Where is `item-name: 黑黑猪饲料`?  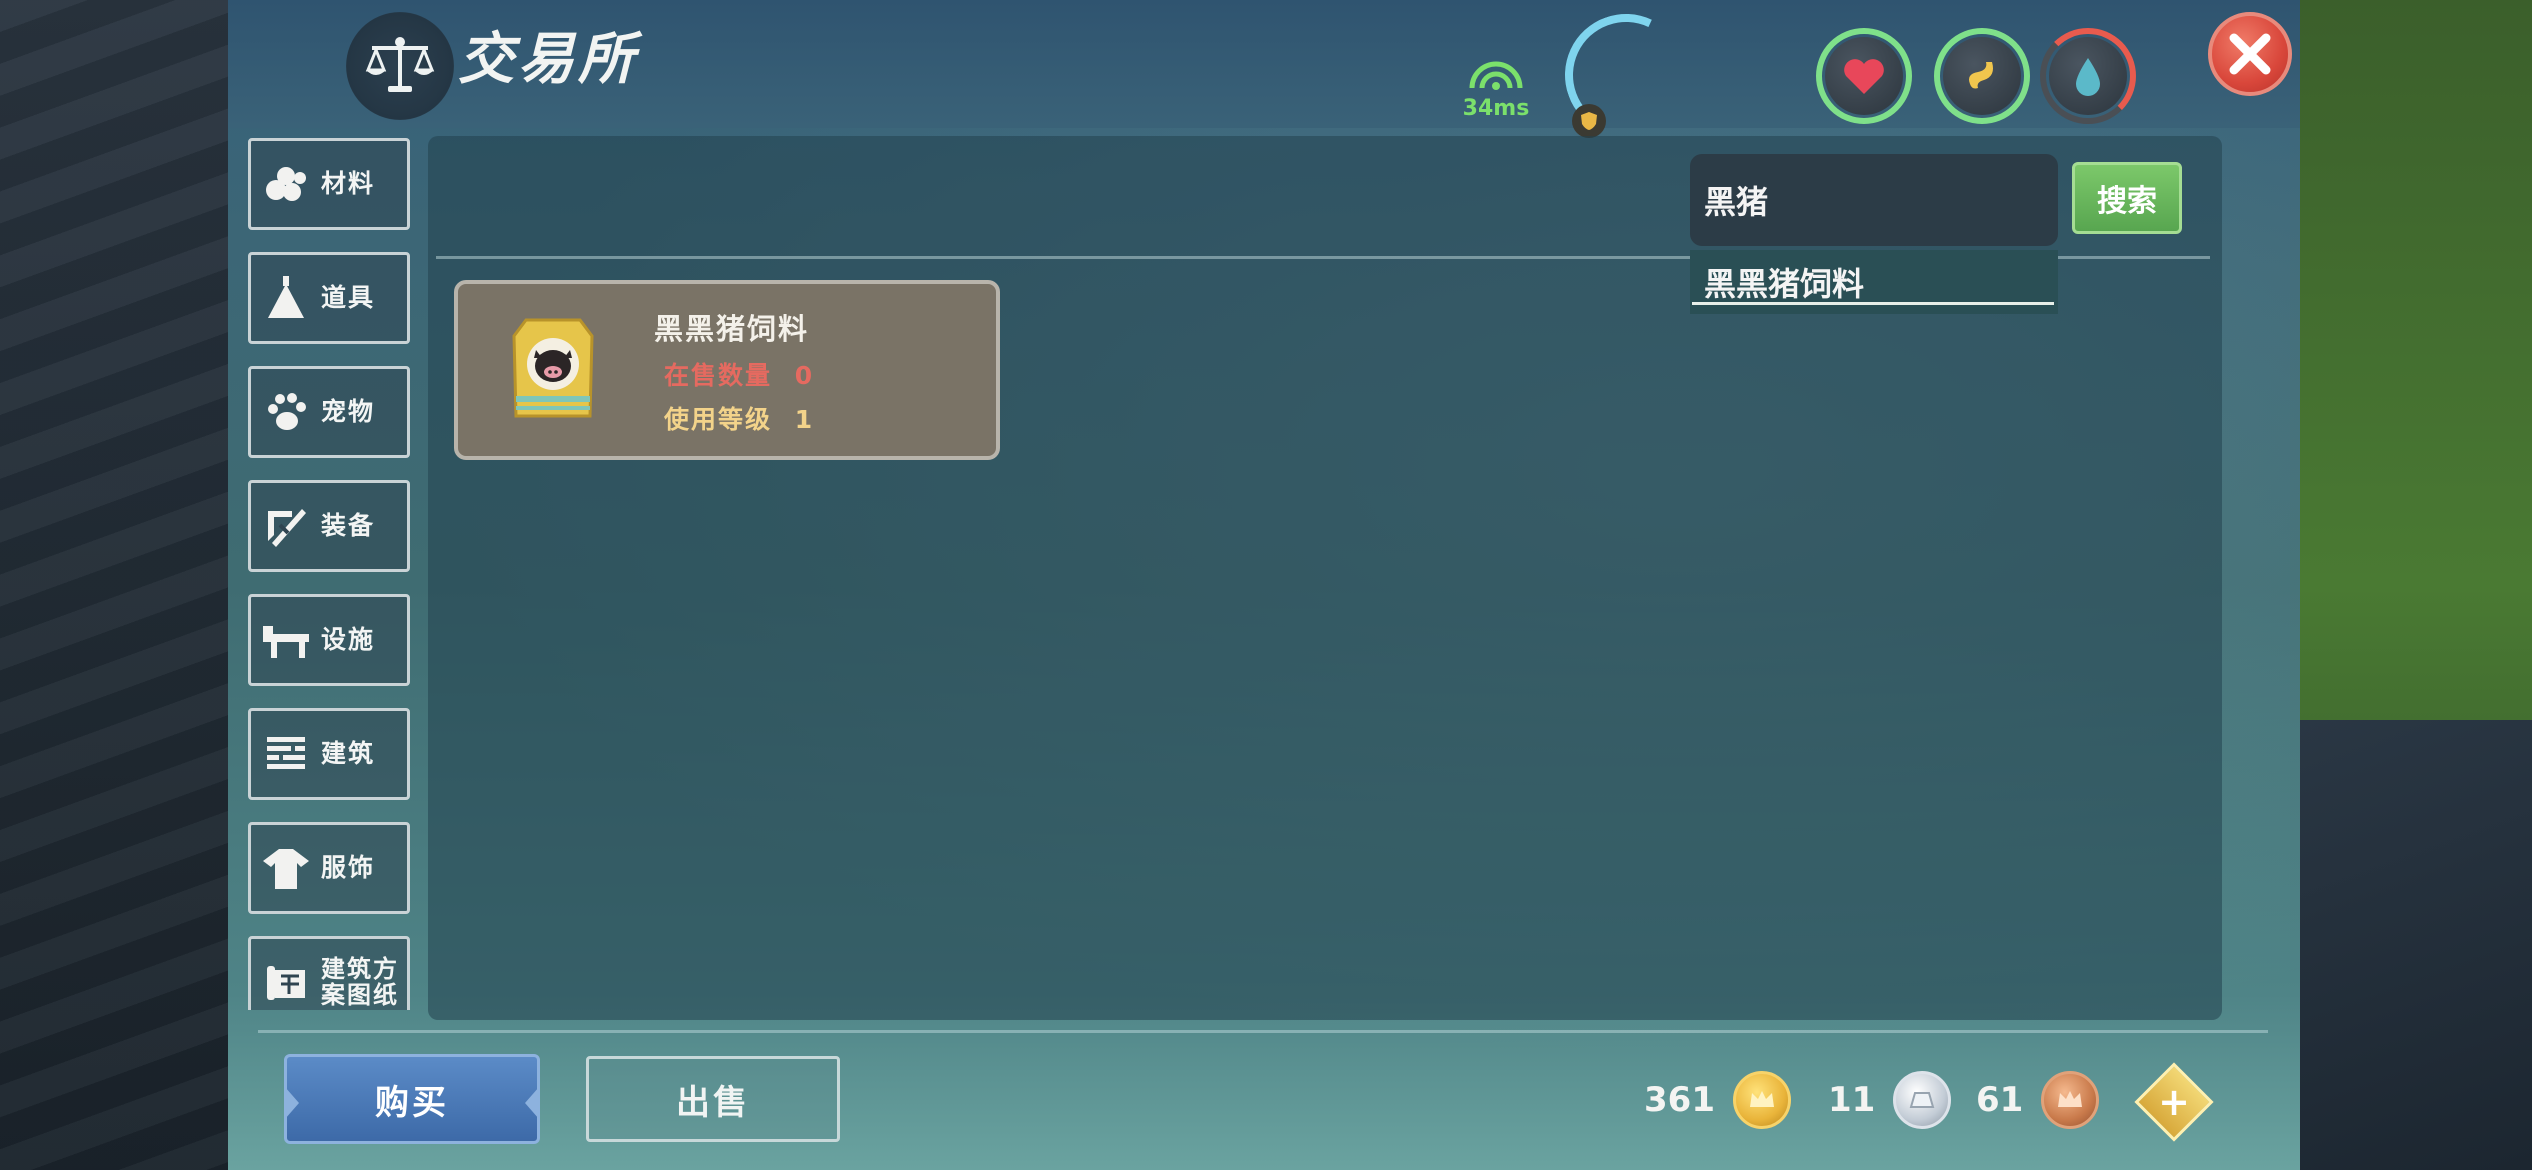 item-name: 黑黑猪饲料 is located at coordinates (732, 329).